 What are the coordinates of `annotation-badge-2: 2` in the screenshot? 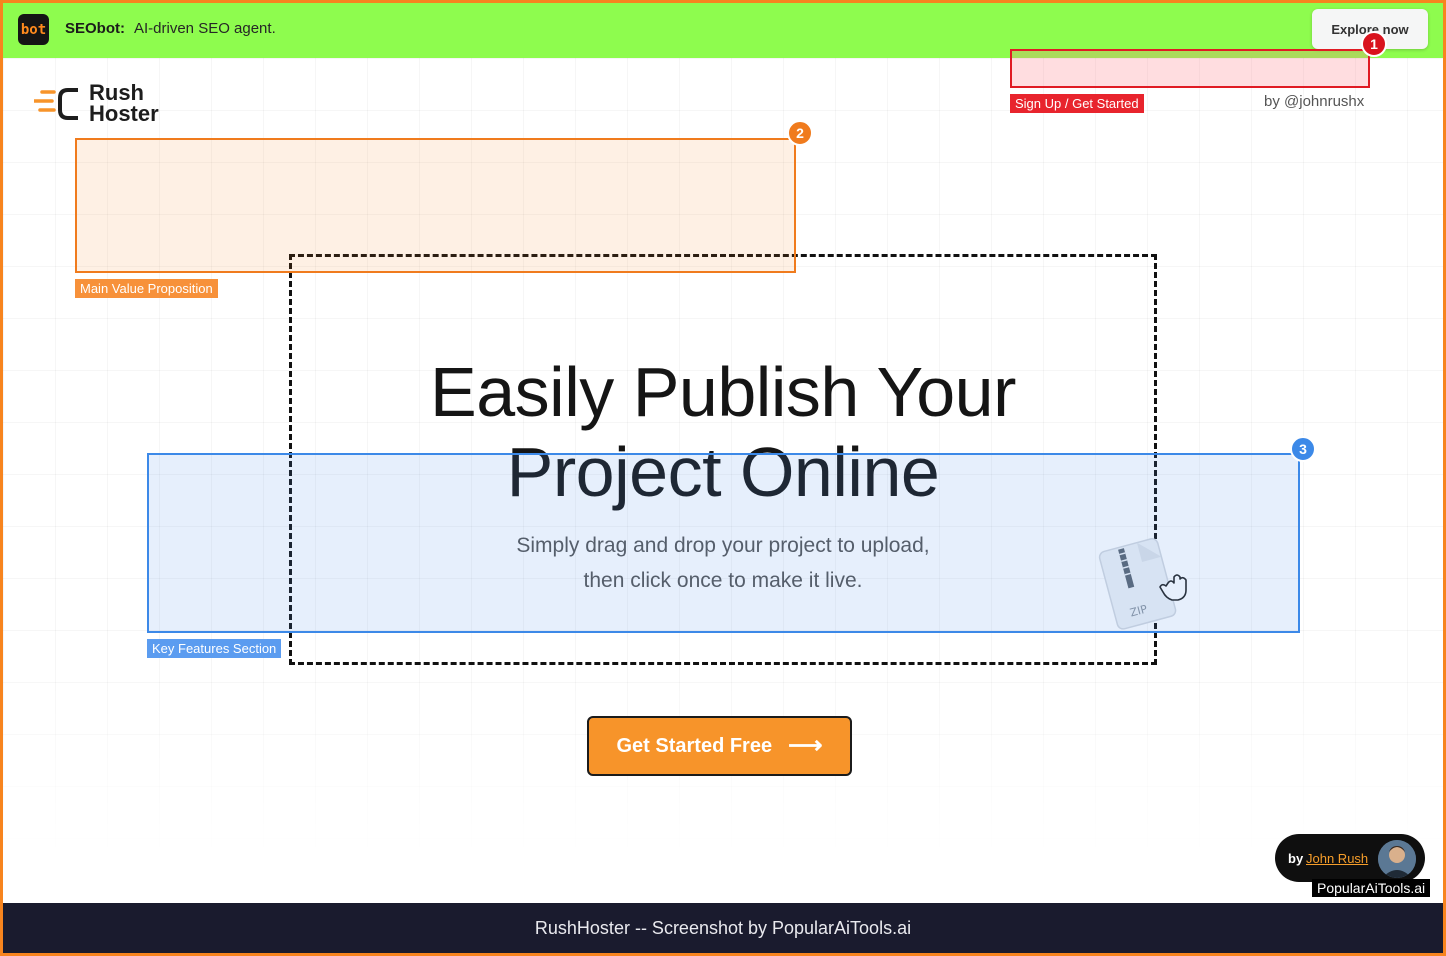 It's located at (800, 133).